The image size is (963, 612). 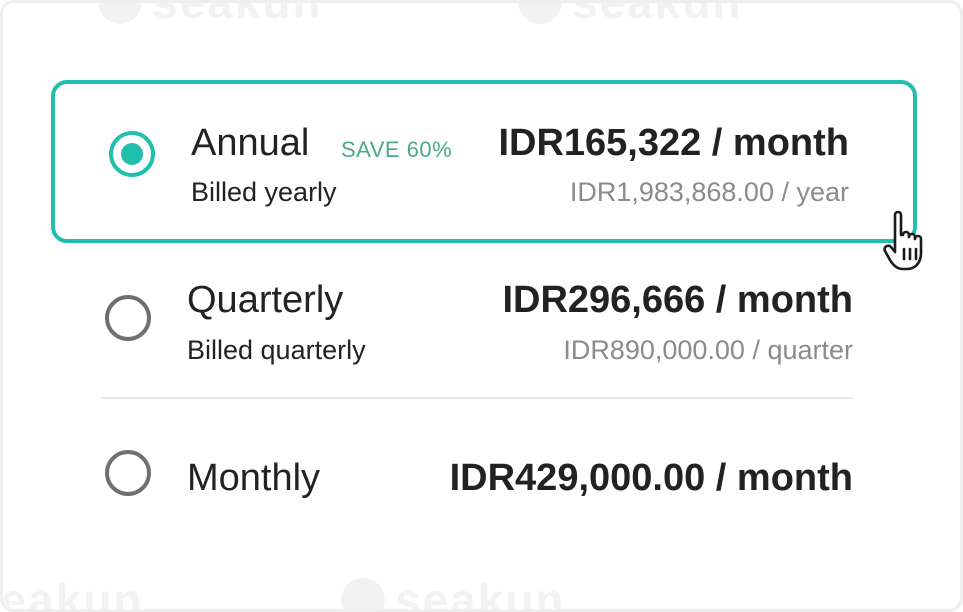 What do you see at coordinates (477, 398) in the screenshot?
I see `divider` at bounding box center [477, 398].